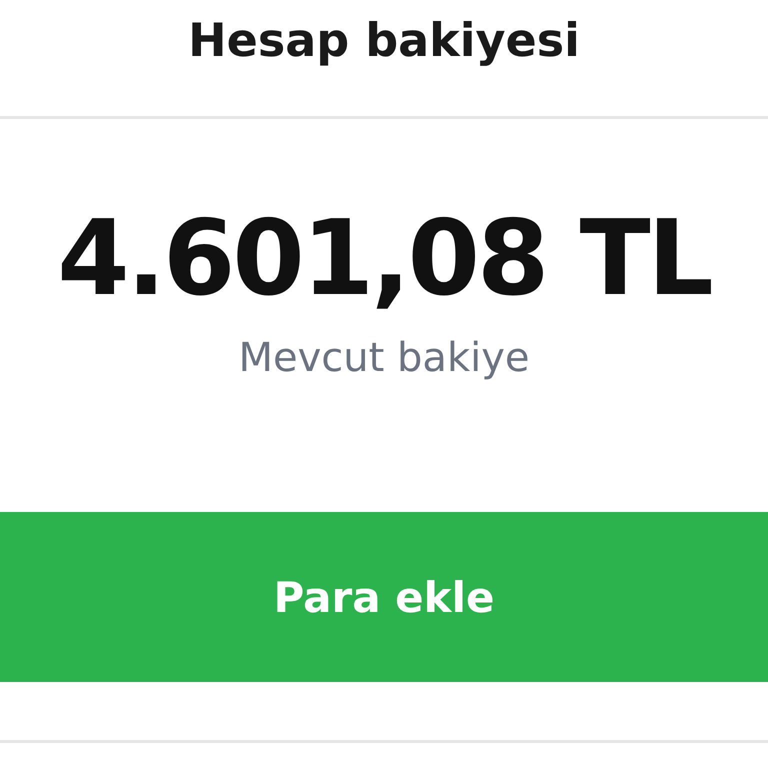 The height and width of the screenshot is (768, 768). What do you see at coordinates (384, 258) in the screenshot?
I see `balance-amount: 4.601,08 TL` at bounding box center [384, 258].